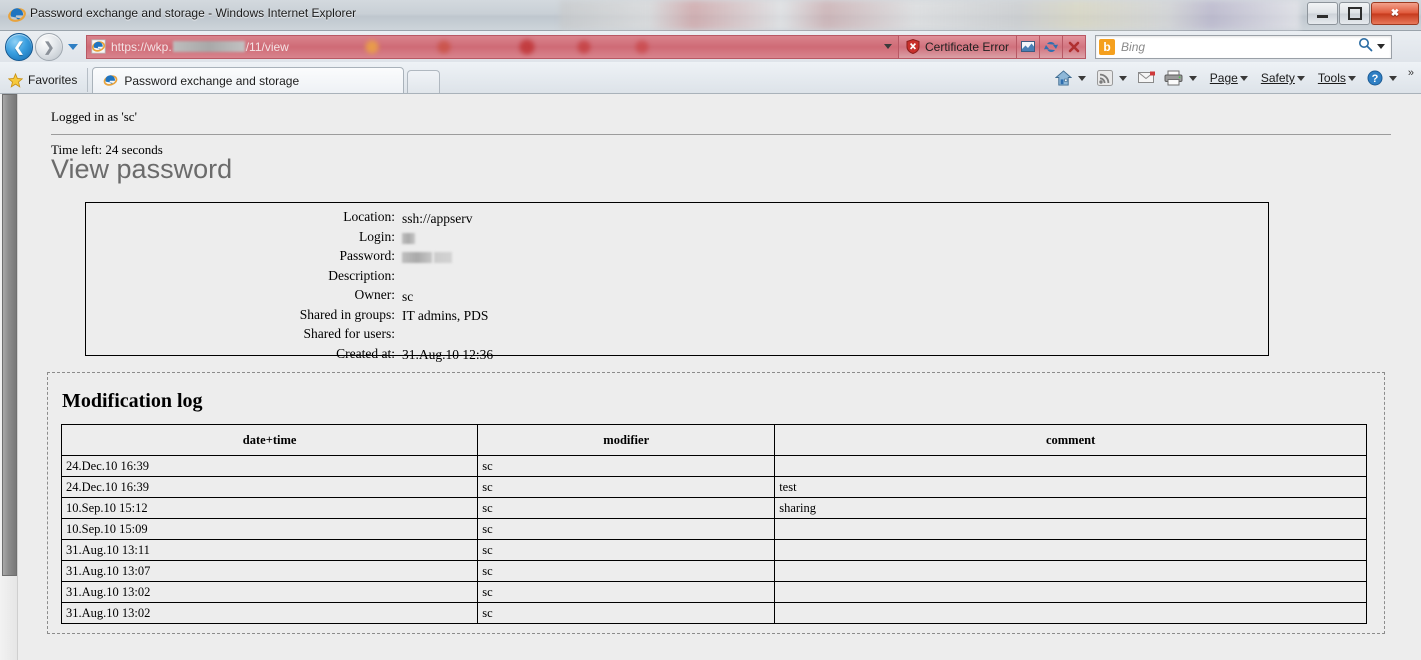  Describe the element at coordinates (17, 15) in the screenshot. I see `ie-logo-icon` at that location.